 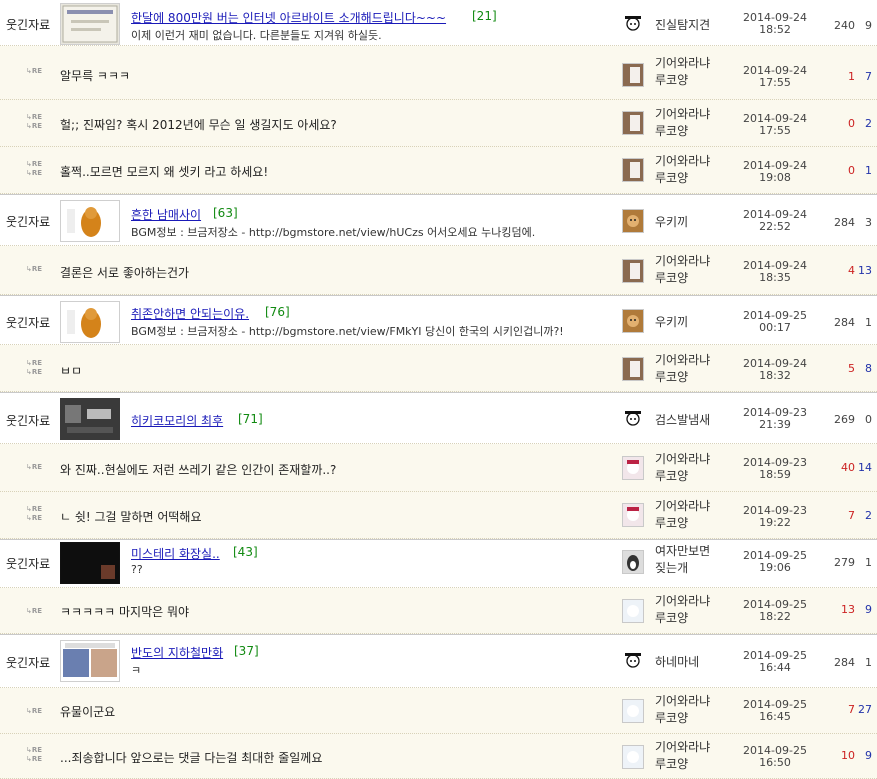 I want to click on reply-like-count: 4, so click(x=851, y=270).